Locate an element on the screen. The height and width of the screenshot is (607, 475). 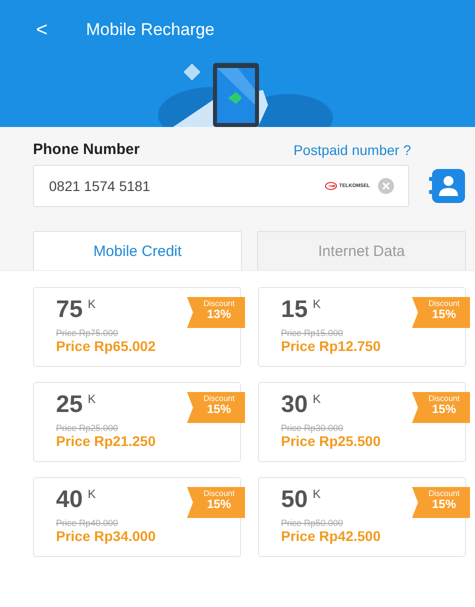
original-price: Price Rp50.000 is located at coordinates (312, 523).